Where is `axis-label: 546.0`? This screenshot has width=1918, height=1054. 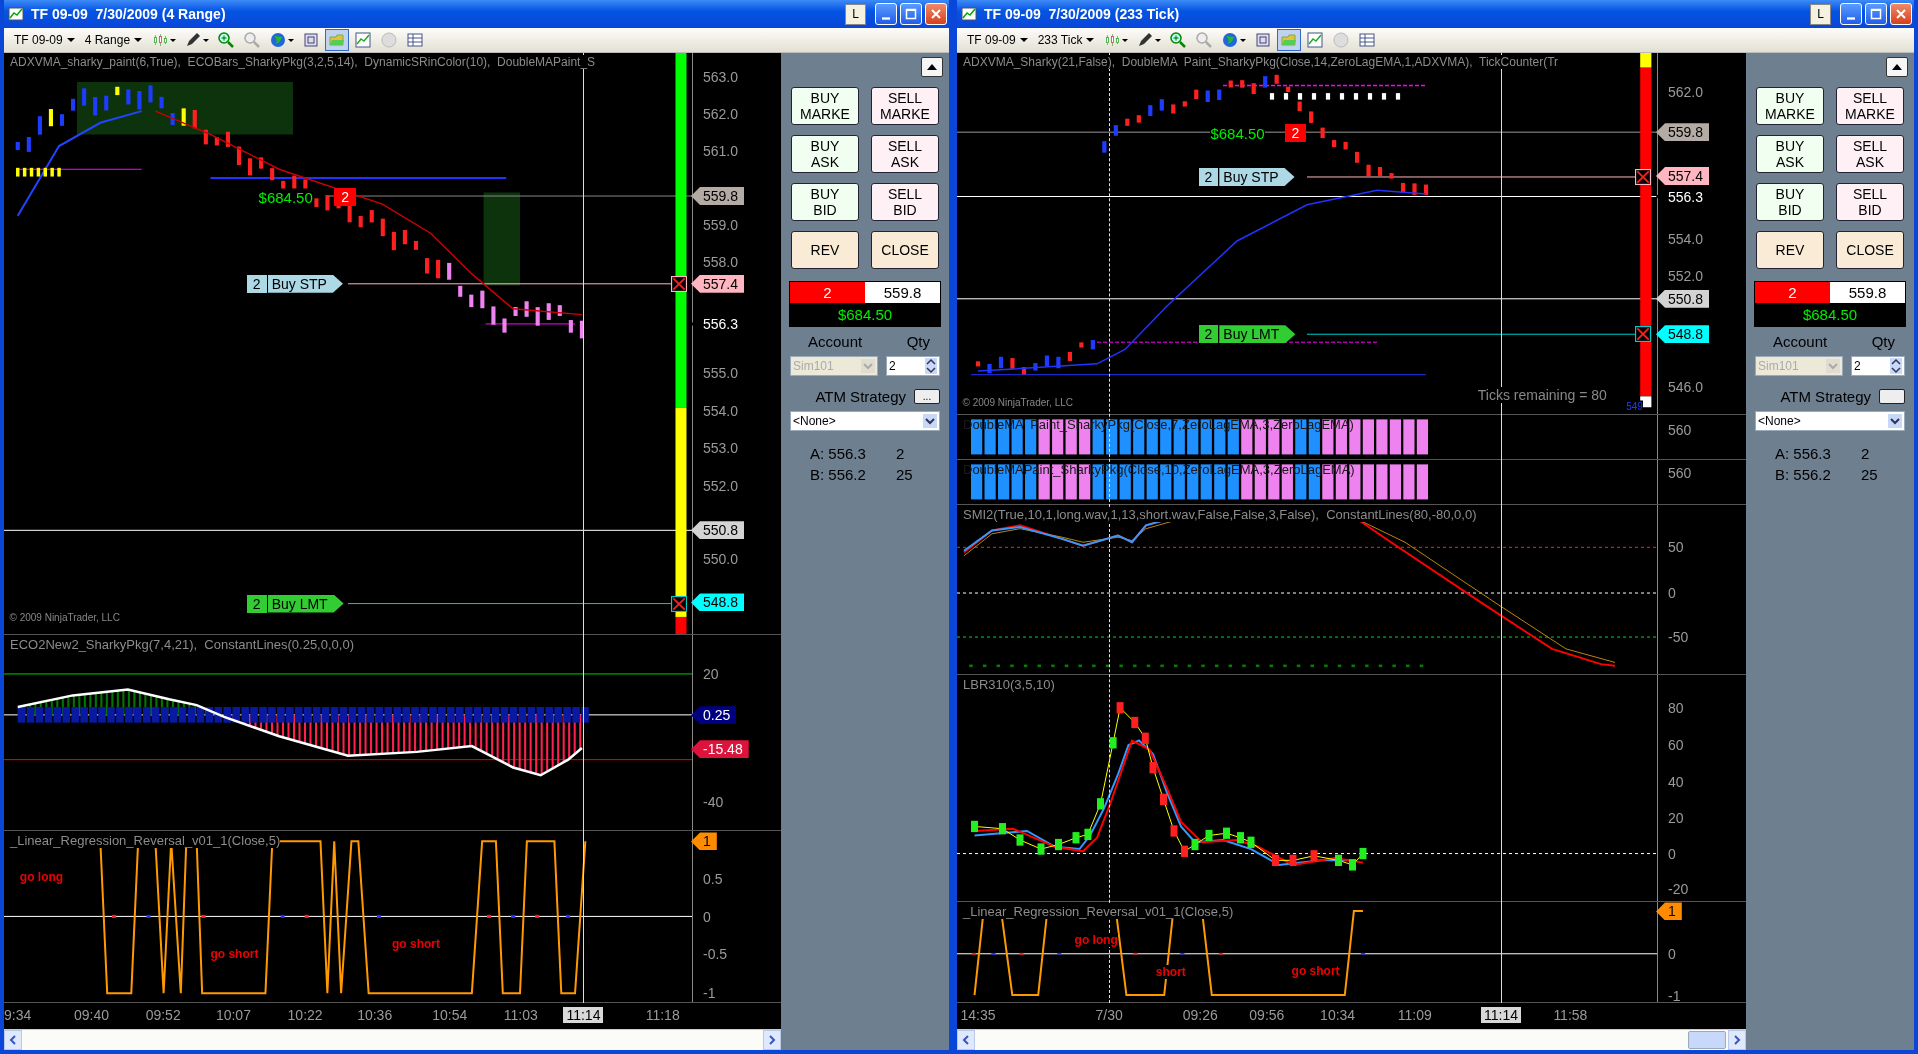
axis-label: 546.0 is located at coordinates (1686, 386).